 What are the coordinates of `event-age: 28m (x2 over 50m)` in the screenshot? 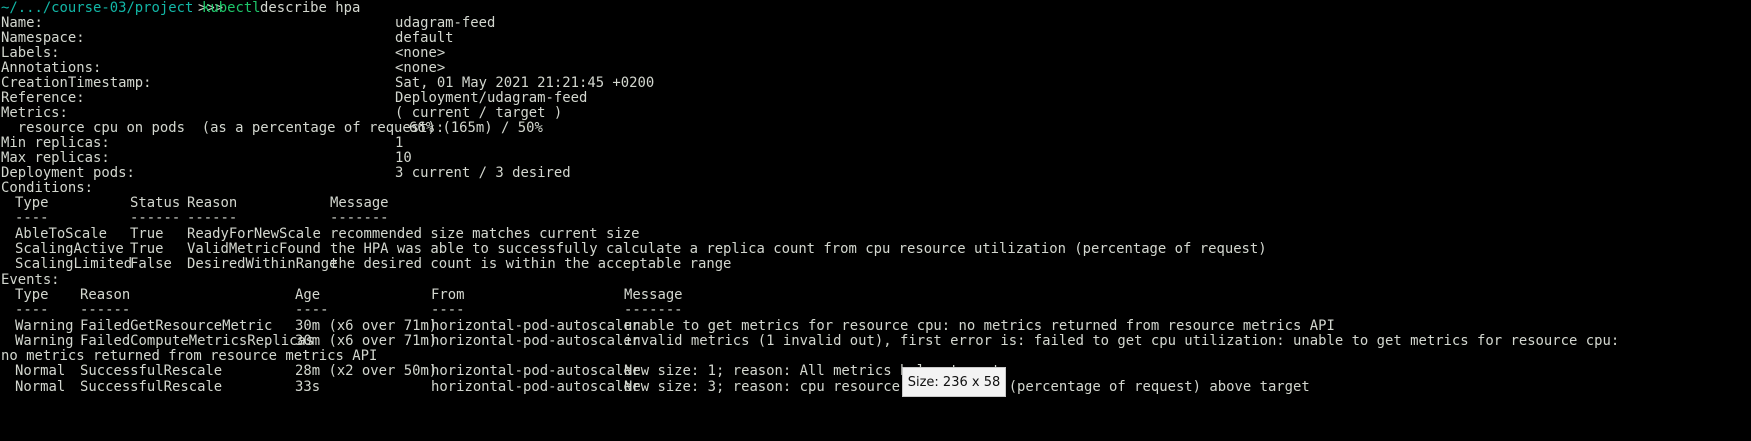 It's located at (366, 371).